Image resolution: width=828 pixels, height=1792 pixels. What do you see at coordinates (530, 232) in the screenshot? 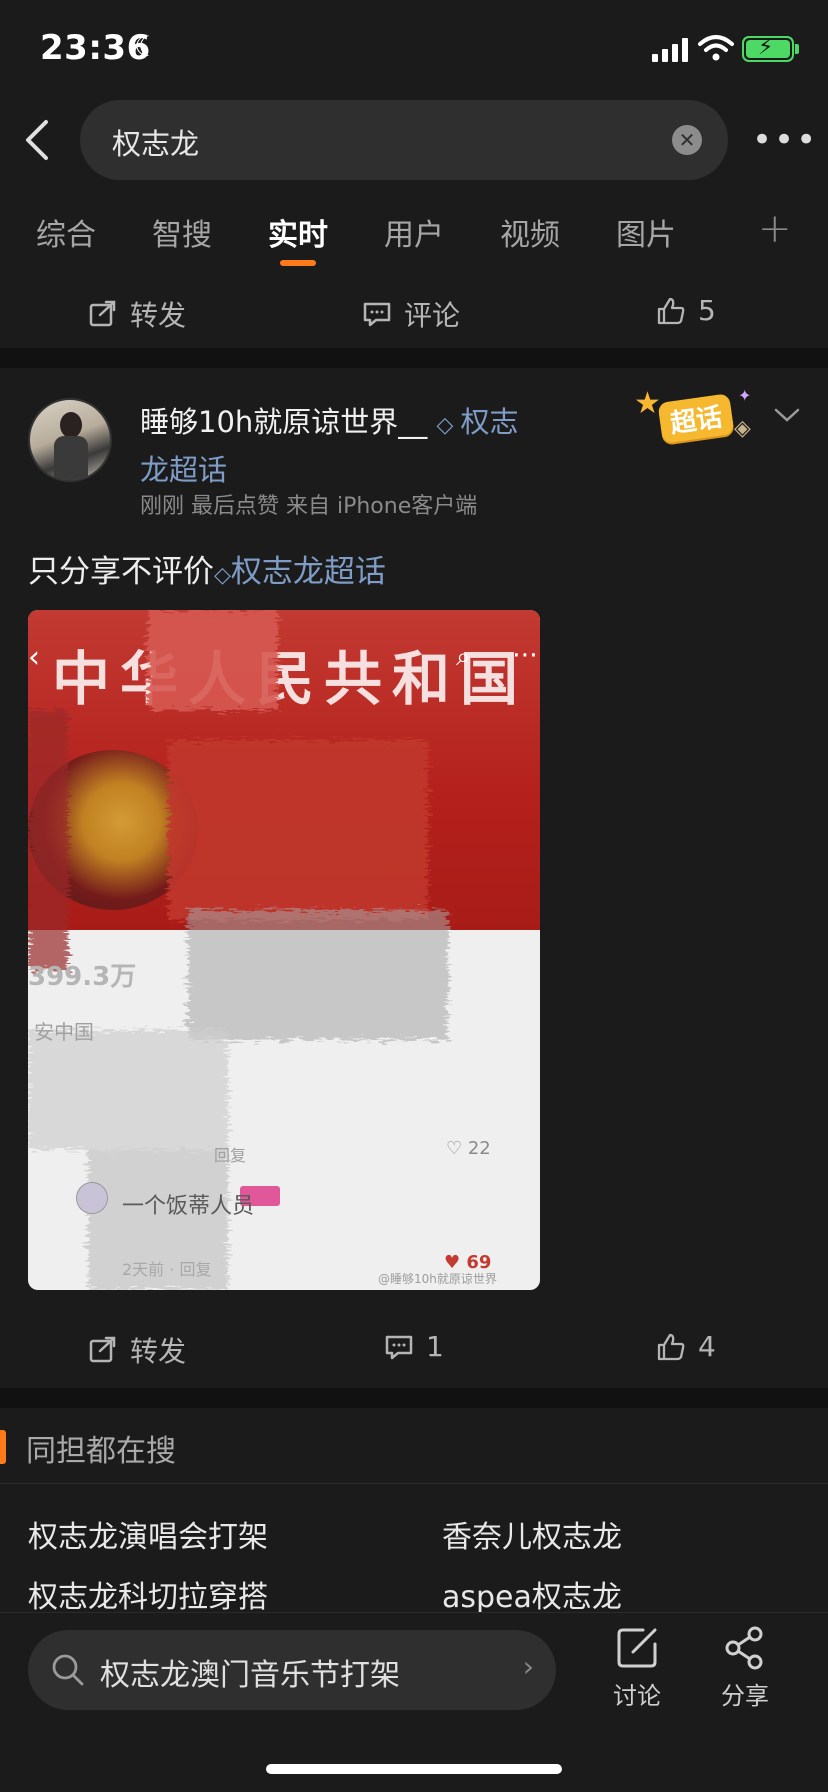
I see `tab-videos: 视频` at bounding box center [530, 232].